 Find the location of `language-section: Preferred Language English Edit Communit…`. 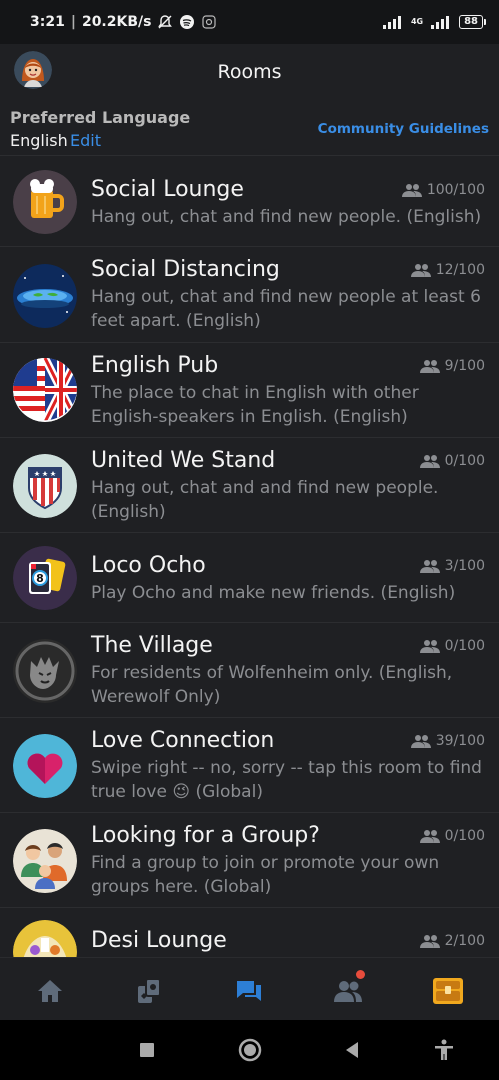

language-section: Preferred Language English Edit Communit… is located at coordinates (249, 130).